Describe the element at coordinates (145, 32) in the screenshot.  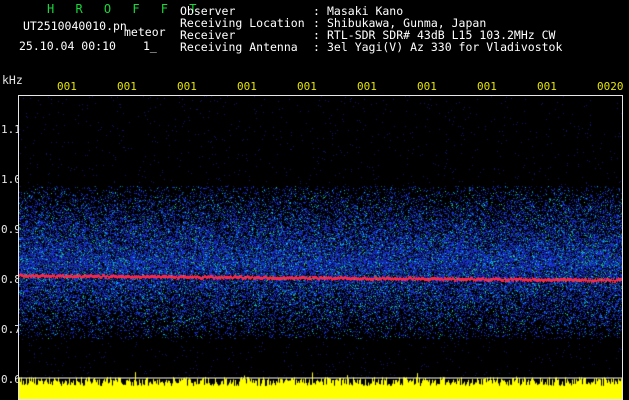
I see `file-suffix: meteor` at that location.